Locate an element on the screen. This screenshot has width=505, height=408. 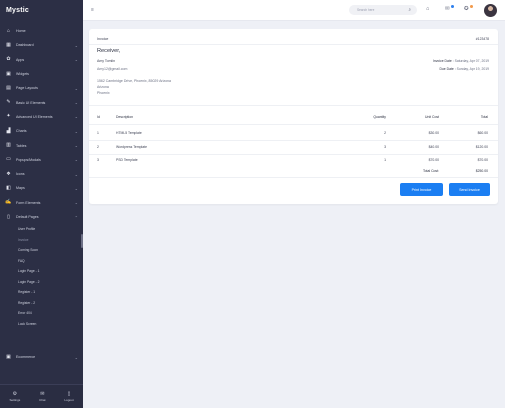
sidebar-scrollbar is located at coordinates (82, 241).